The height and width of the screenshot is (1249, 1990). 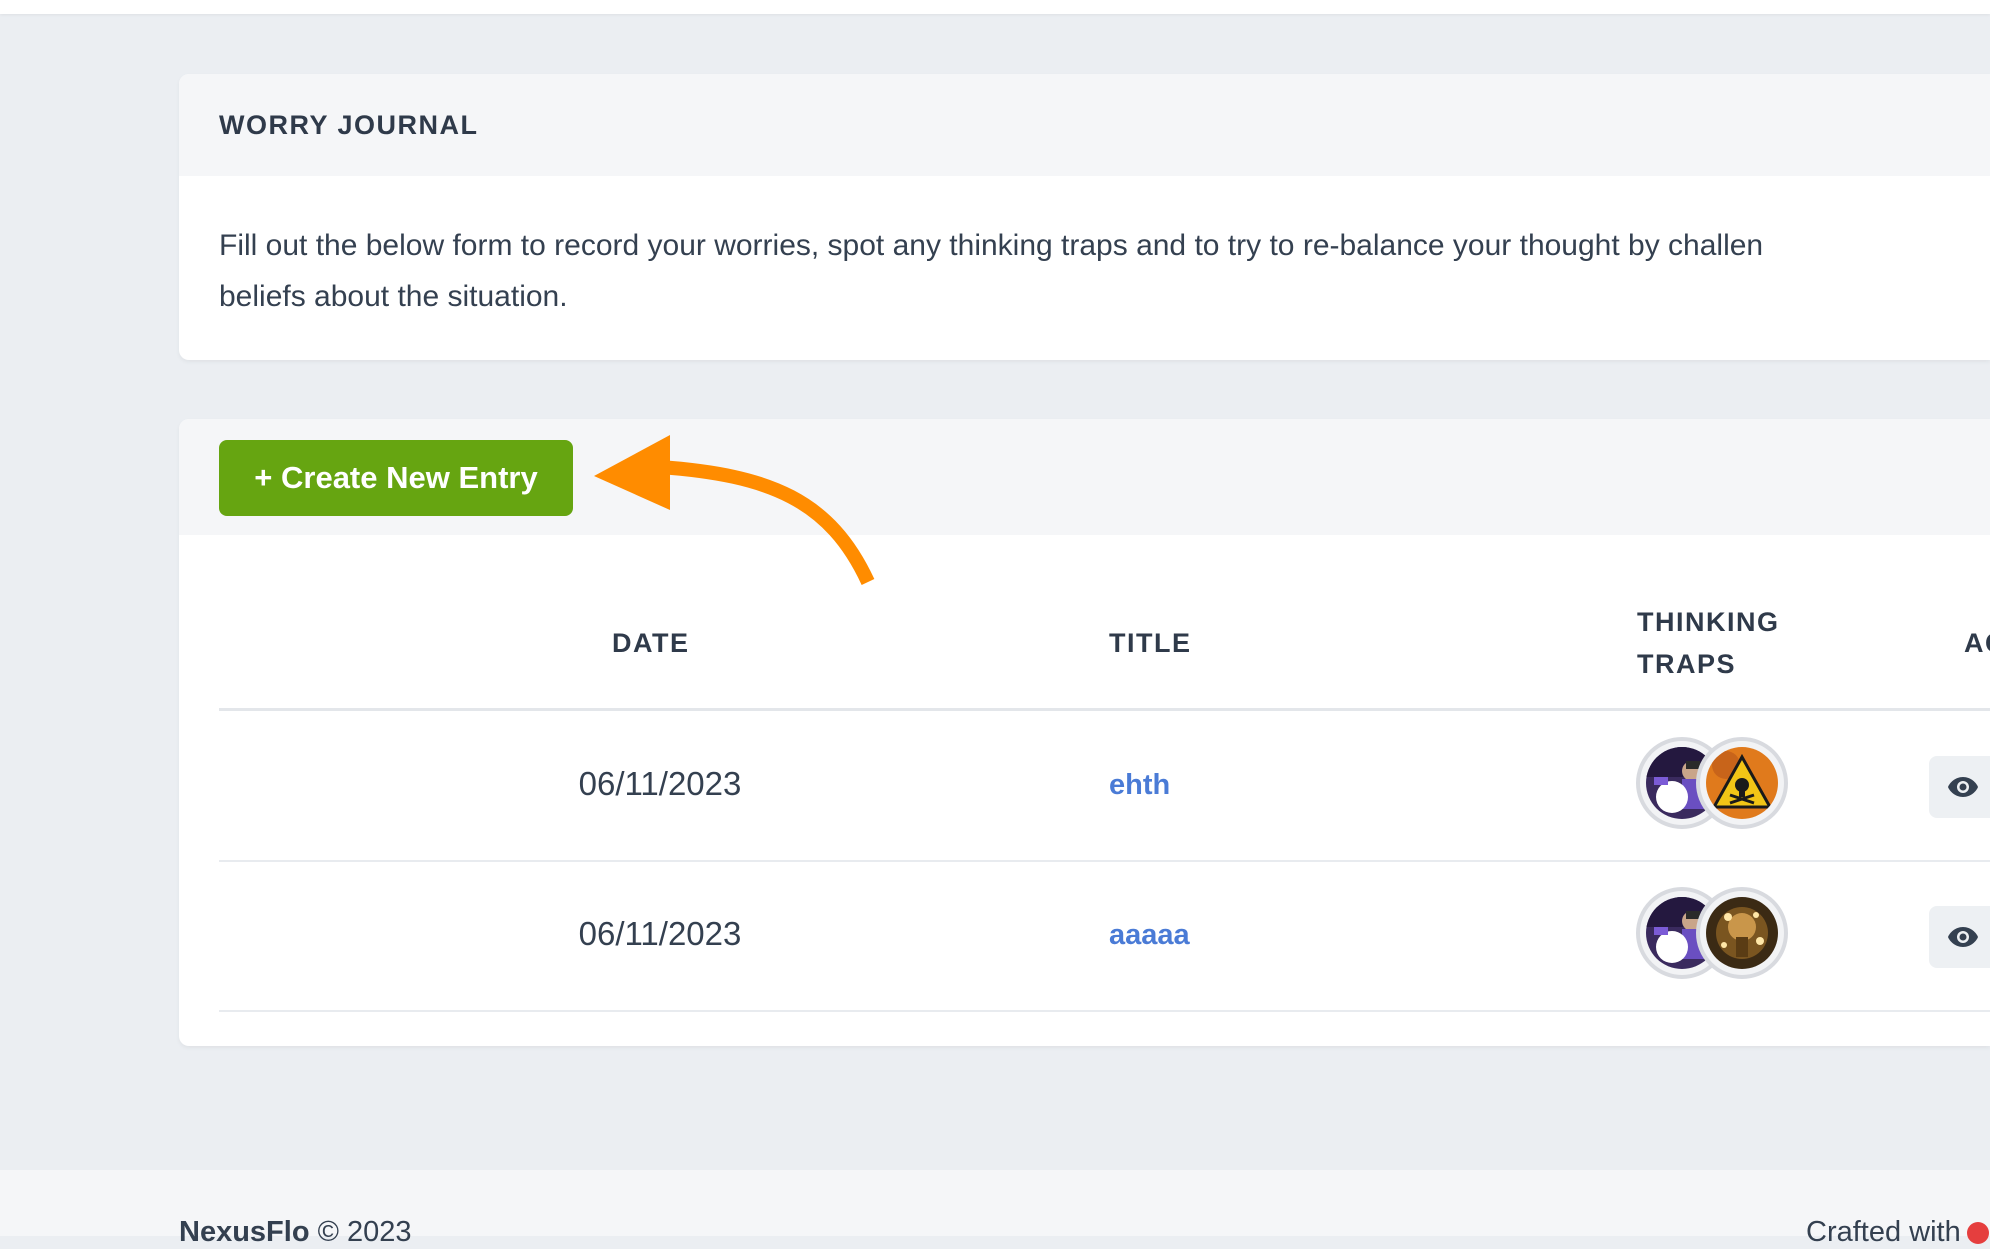 I want to click on create-new-entry-button: + Create New Entry, so click(x=396, y=478).